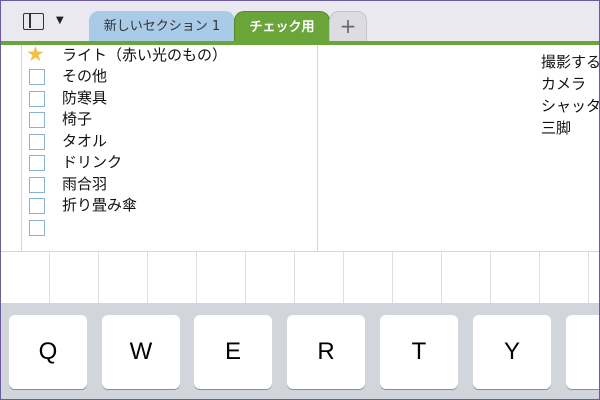 Image resolution: width=600 pixels, height=400 pixels. I want to click on star-icon: ★, so click(35, 54).